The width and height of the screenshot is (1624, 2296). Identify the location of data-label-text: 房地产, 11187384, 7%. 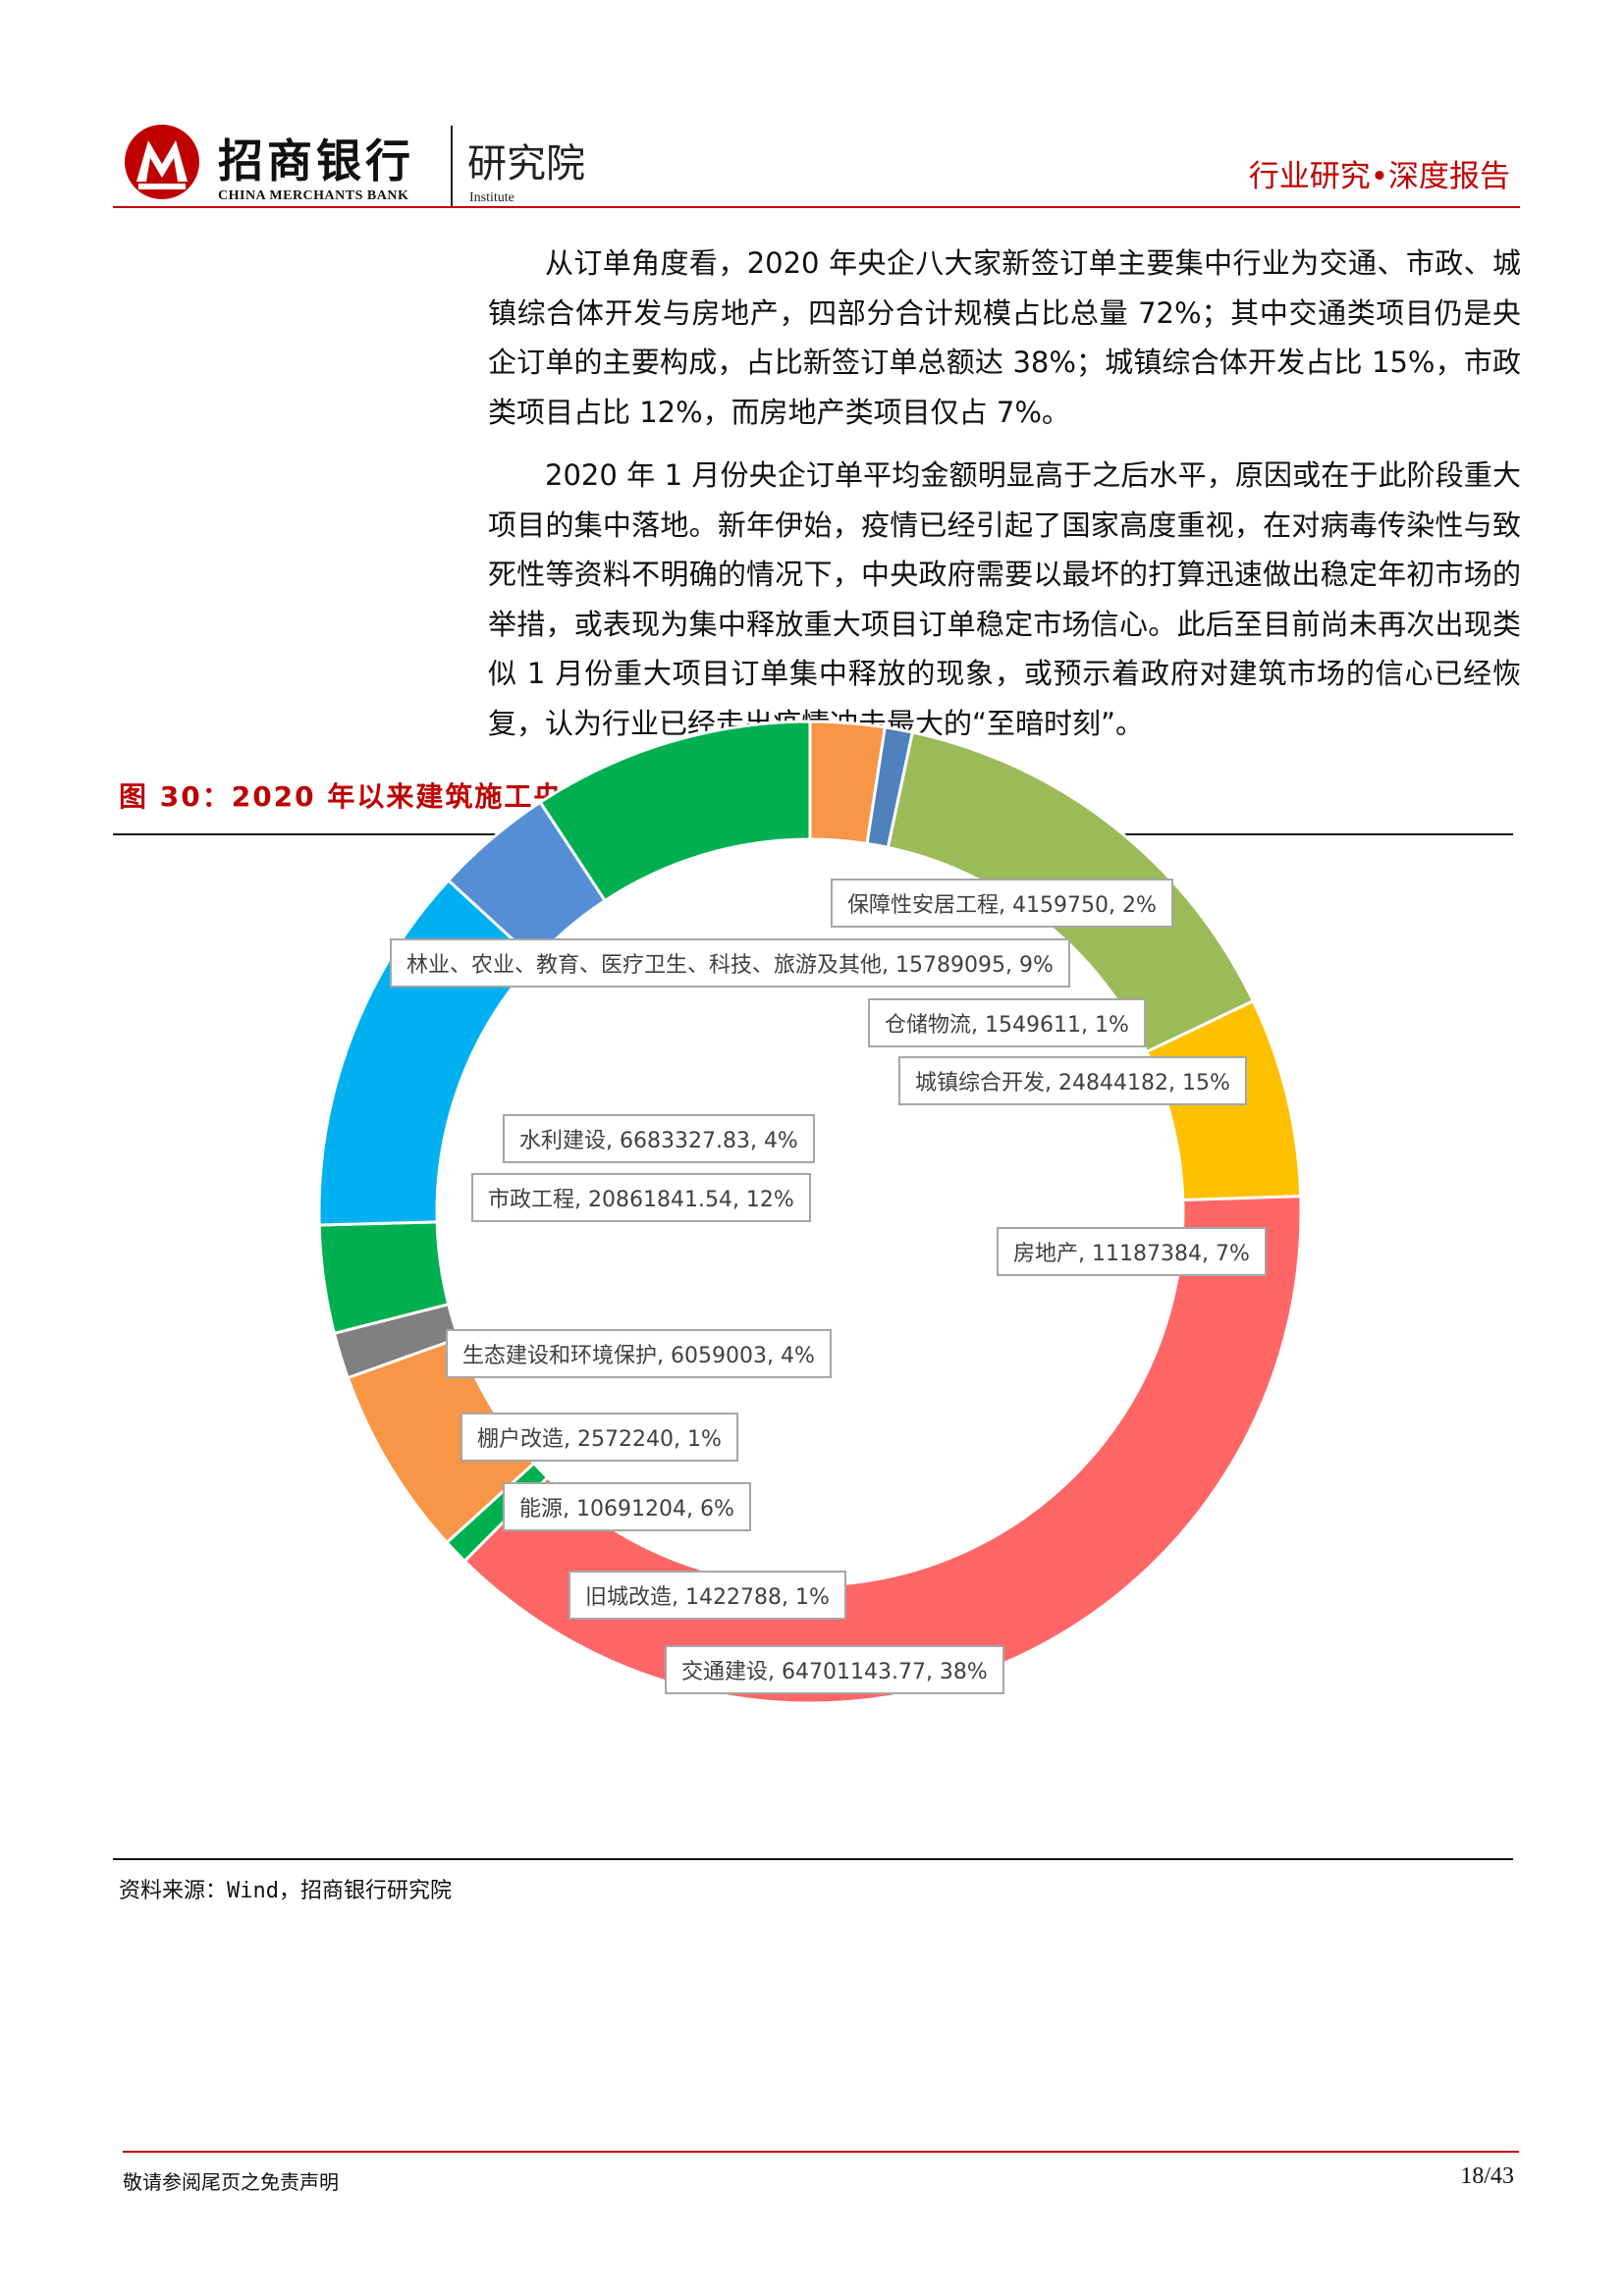
(1131, 1254).